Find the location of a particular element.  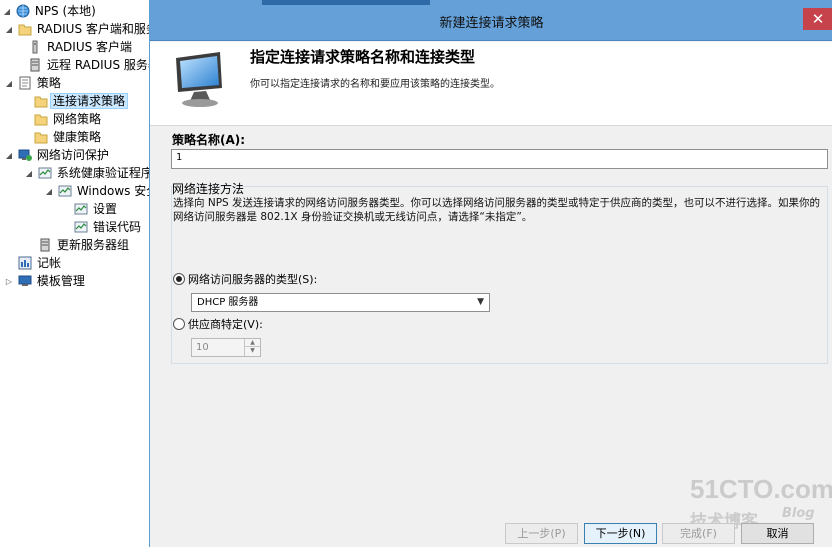

next-button: 下一步(N) is located at coordinates (620, 533).